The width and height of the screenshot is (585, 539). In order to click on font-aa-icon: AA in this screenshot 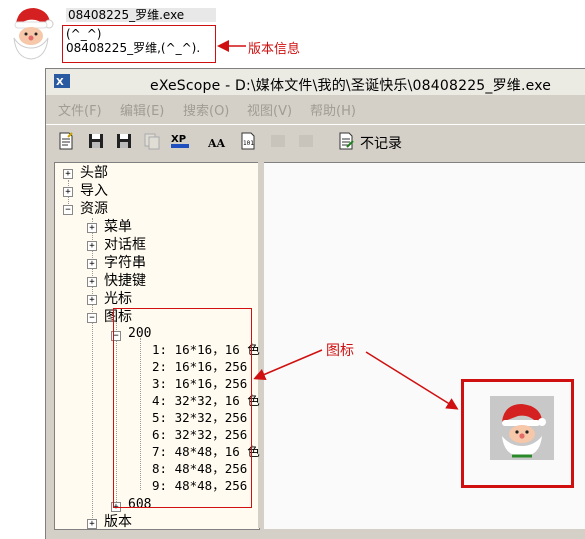, I will do `click(218, 141)`.